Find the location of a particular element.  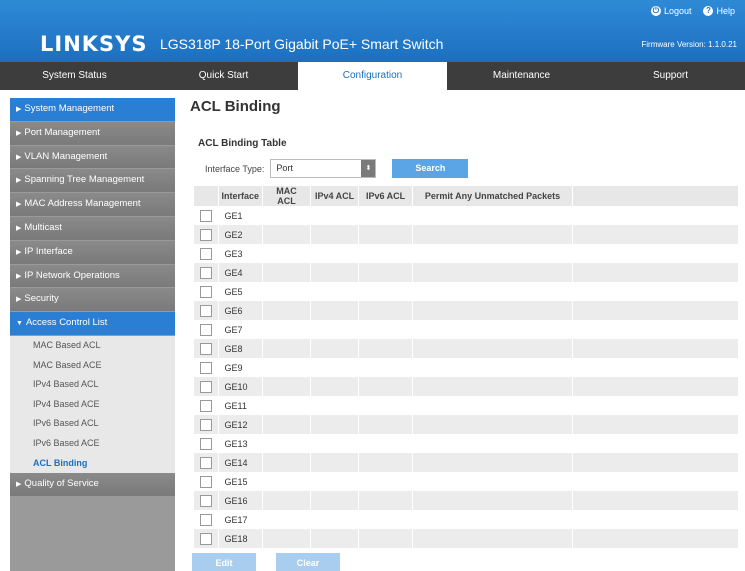

sidebar-subitem-mac-based-ace: MAC Based ACE is located at coordinates (92, 366).